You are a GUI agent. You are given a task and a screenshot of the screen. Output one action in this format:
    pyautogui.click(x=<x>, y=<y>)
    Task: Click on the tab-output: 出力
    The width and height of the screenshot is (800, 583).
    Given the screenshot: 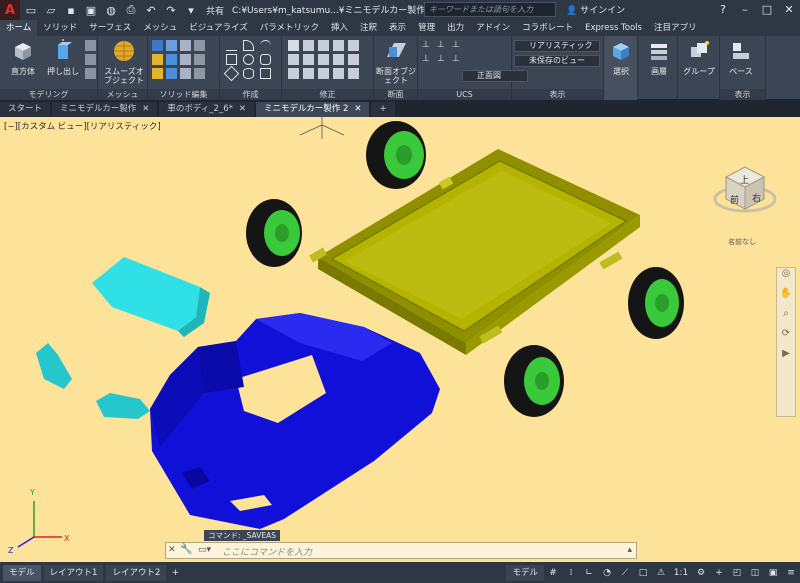 What is the action you would take?
    pyautogui.click(x=455, y=28)
    